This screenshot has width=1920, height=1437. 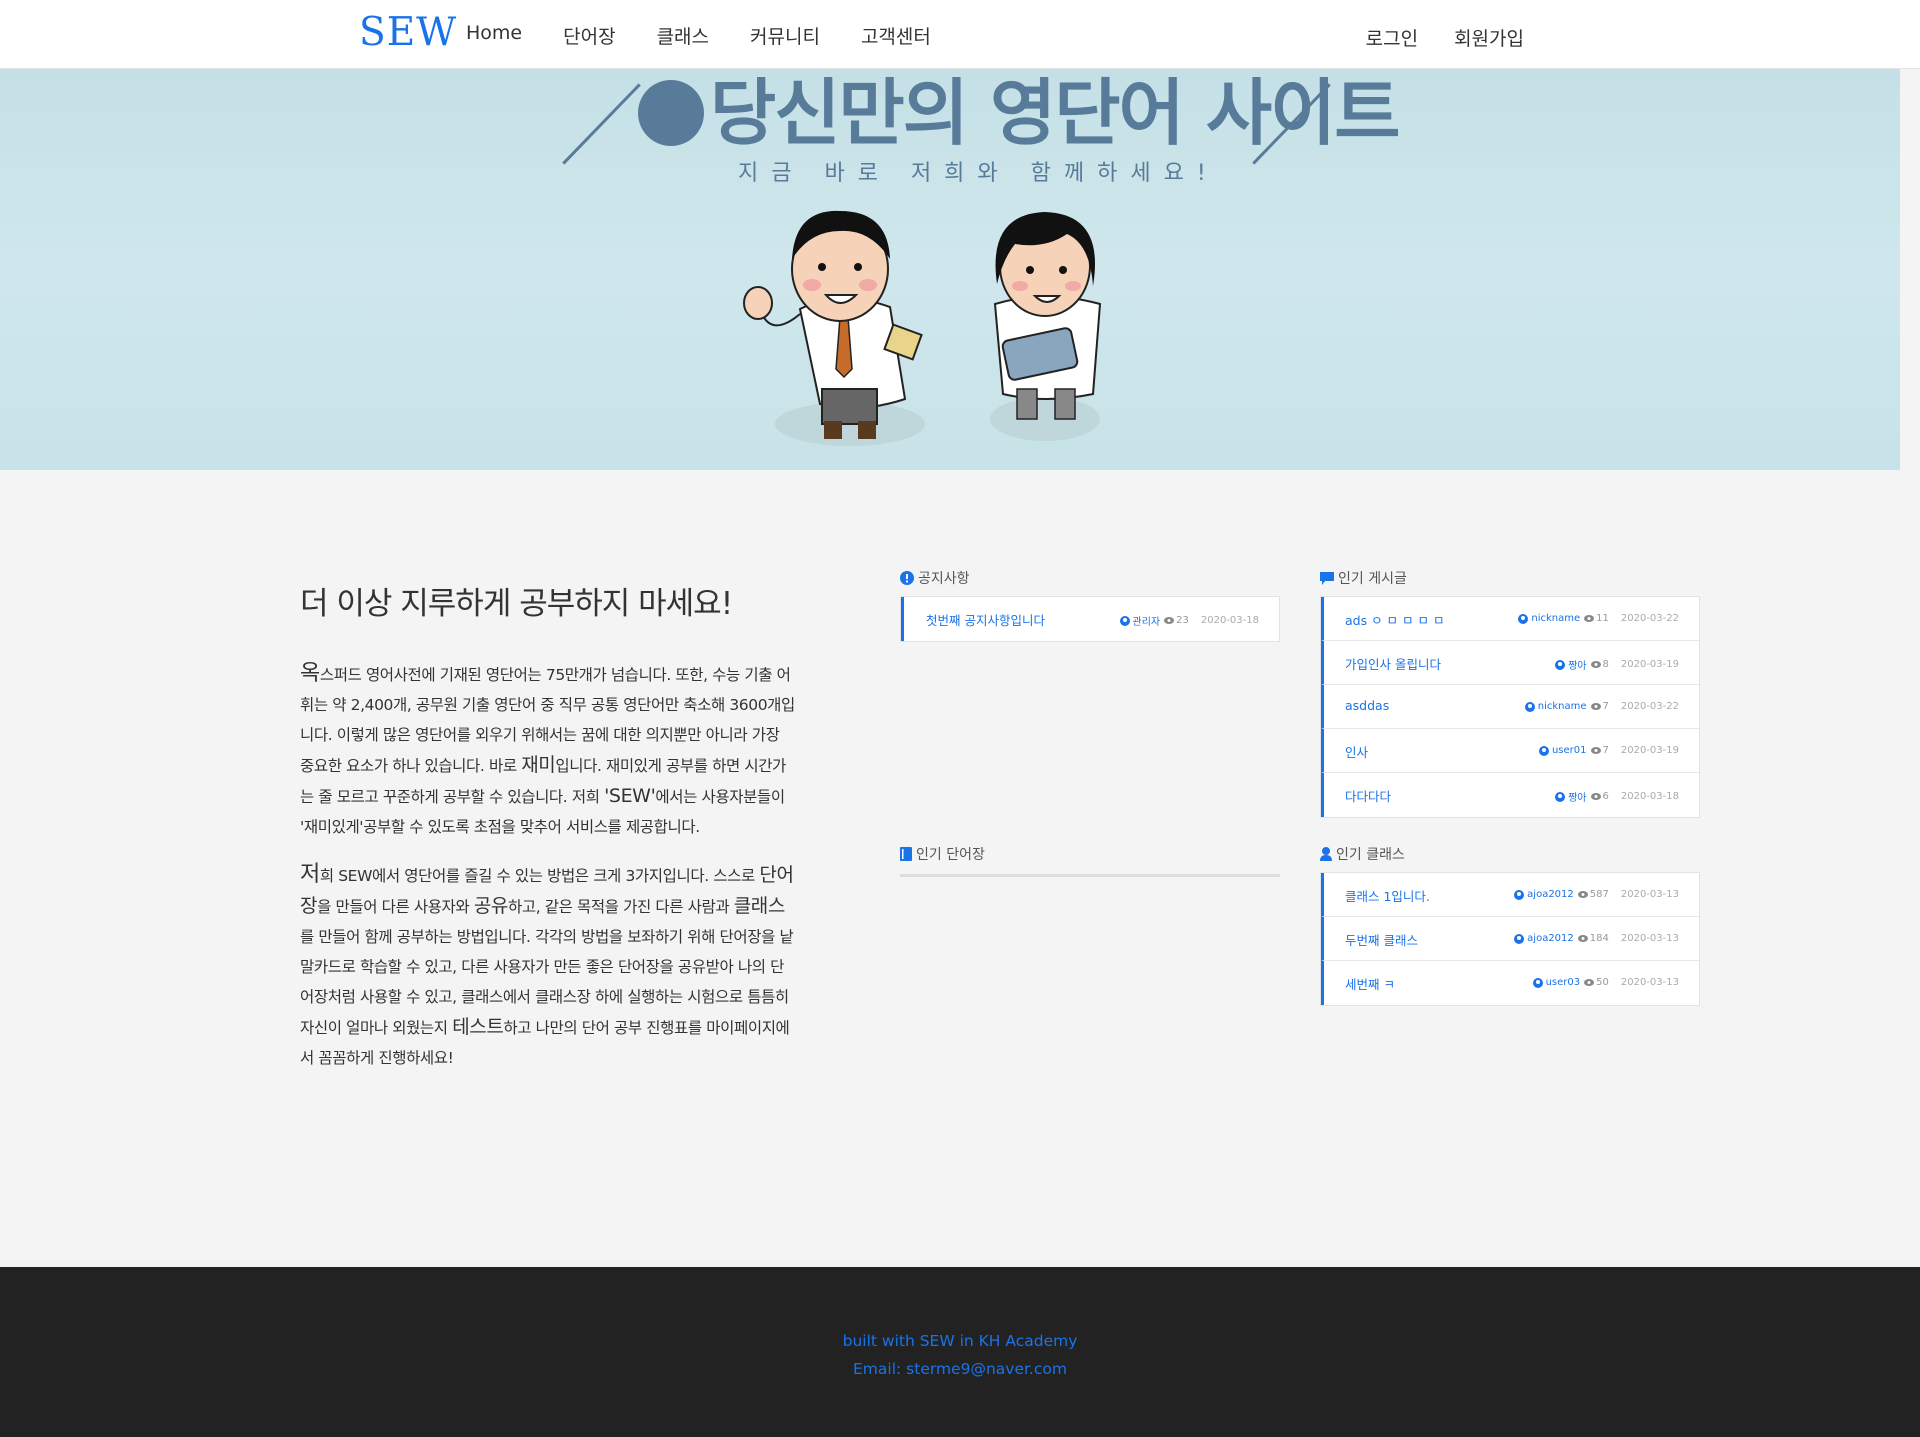 I want to click on book-icon, so click(x=906, y=854).